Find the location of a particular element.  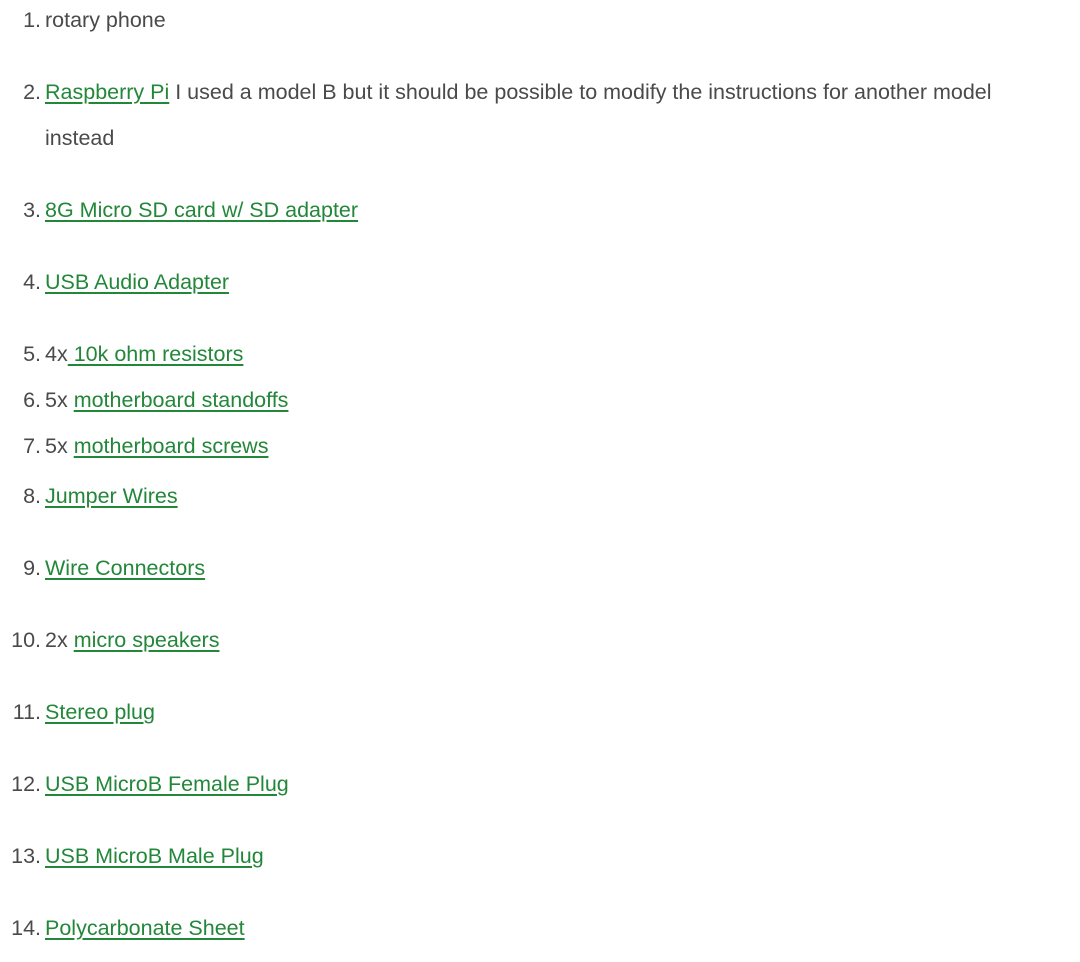

item-number: 3. is located at coordinates (32, 210).